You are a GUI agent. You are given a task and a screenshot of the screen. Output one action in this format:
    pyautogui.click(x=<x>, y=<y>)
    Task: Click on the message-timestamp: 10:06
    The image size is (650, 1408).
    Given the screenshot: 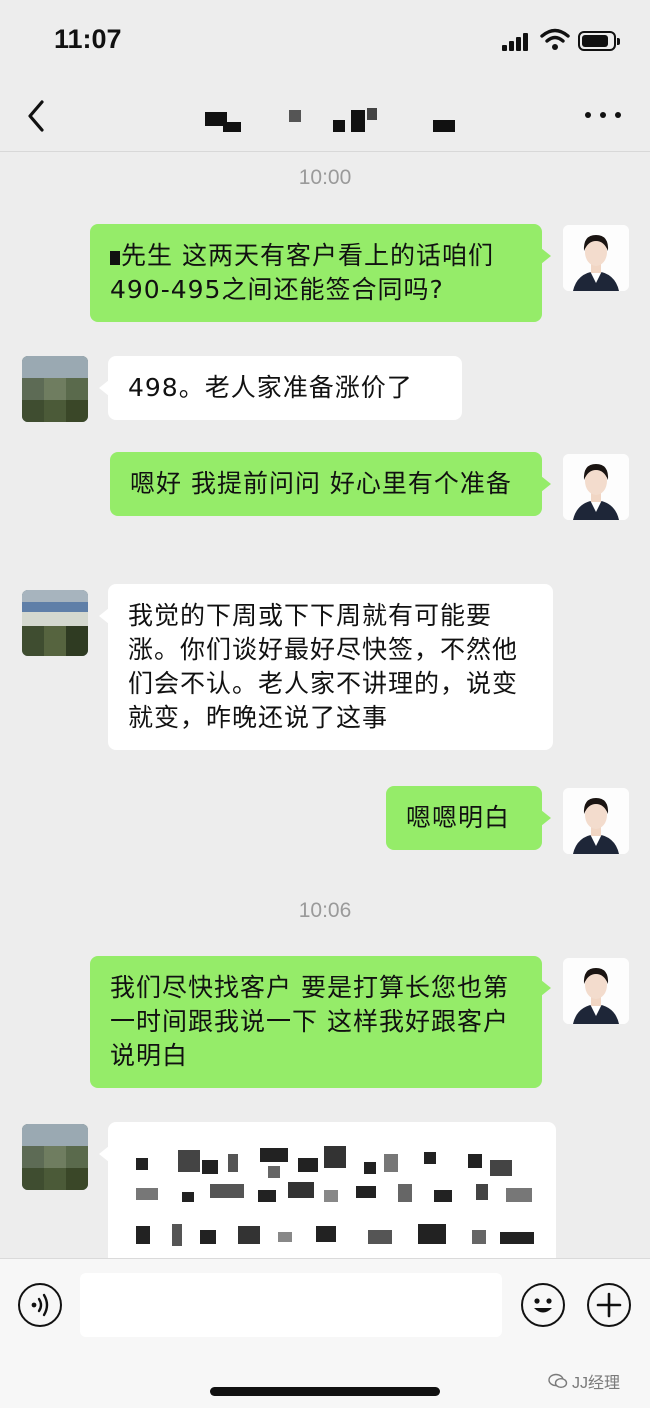 What is the action you would take?
    pyautogui.click(x=325, y=910)
    